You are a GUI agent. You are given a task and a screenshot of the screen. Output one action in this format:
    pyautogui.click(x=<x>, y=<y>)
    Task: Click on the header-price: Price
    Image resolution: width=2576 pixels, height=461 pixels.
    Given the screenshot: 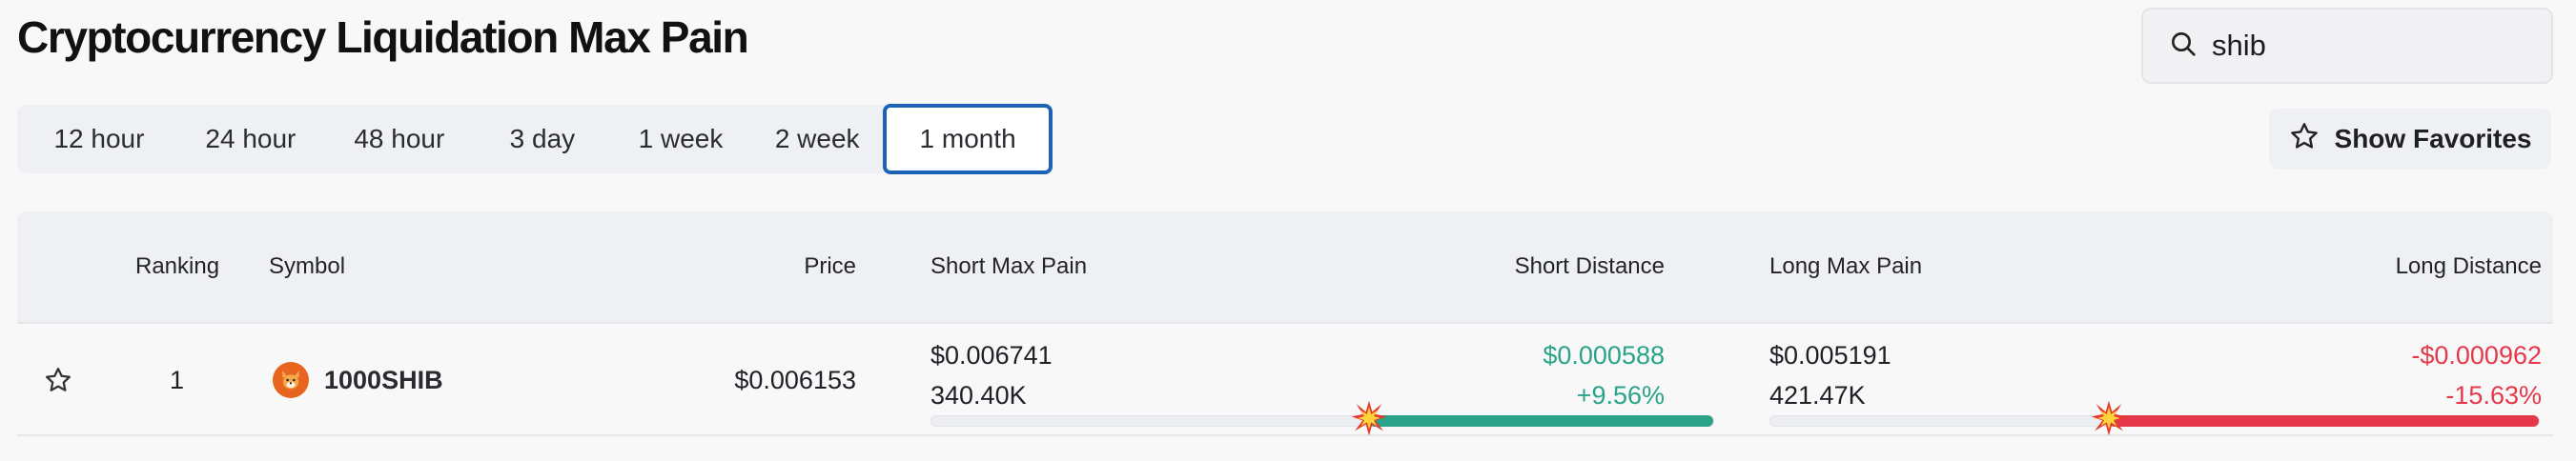 What is the action you would take?
    pyautogui.click(x=830, y=266)
    